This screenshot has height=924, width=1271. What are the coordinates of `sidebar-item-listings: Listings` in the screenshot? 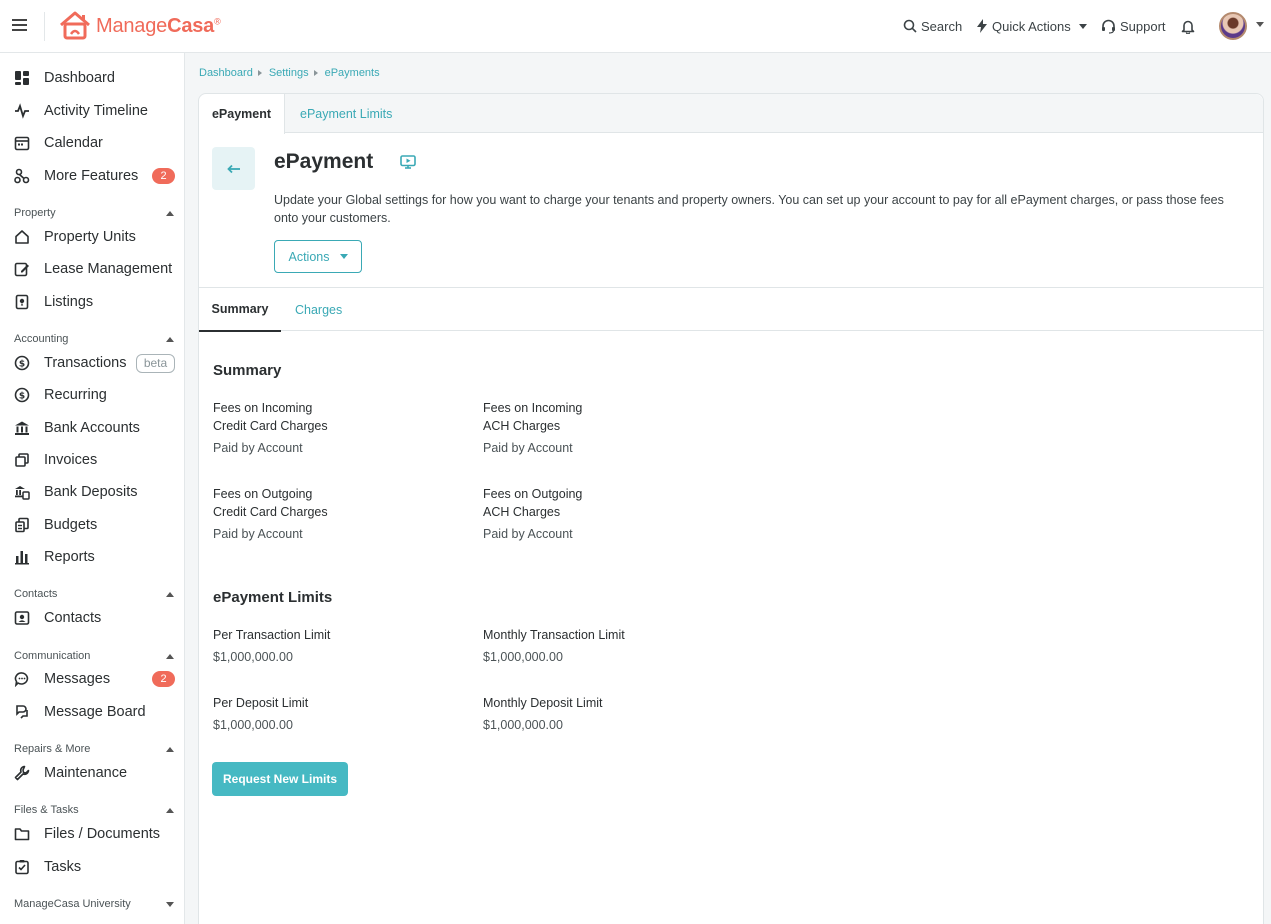 It's located at (92, 302).